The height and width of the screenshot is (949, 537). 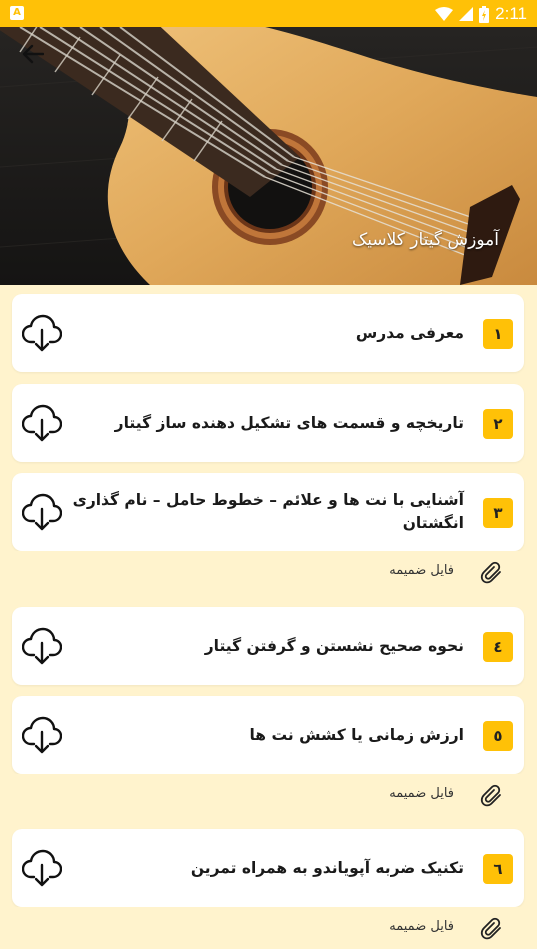 What do you see at coordinates (466, 14) in the screenshot?
I see `signal-icon` at bounding box center [466, 14].